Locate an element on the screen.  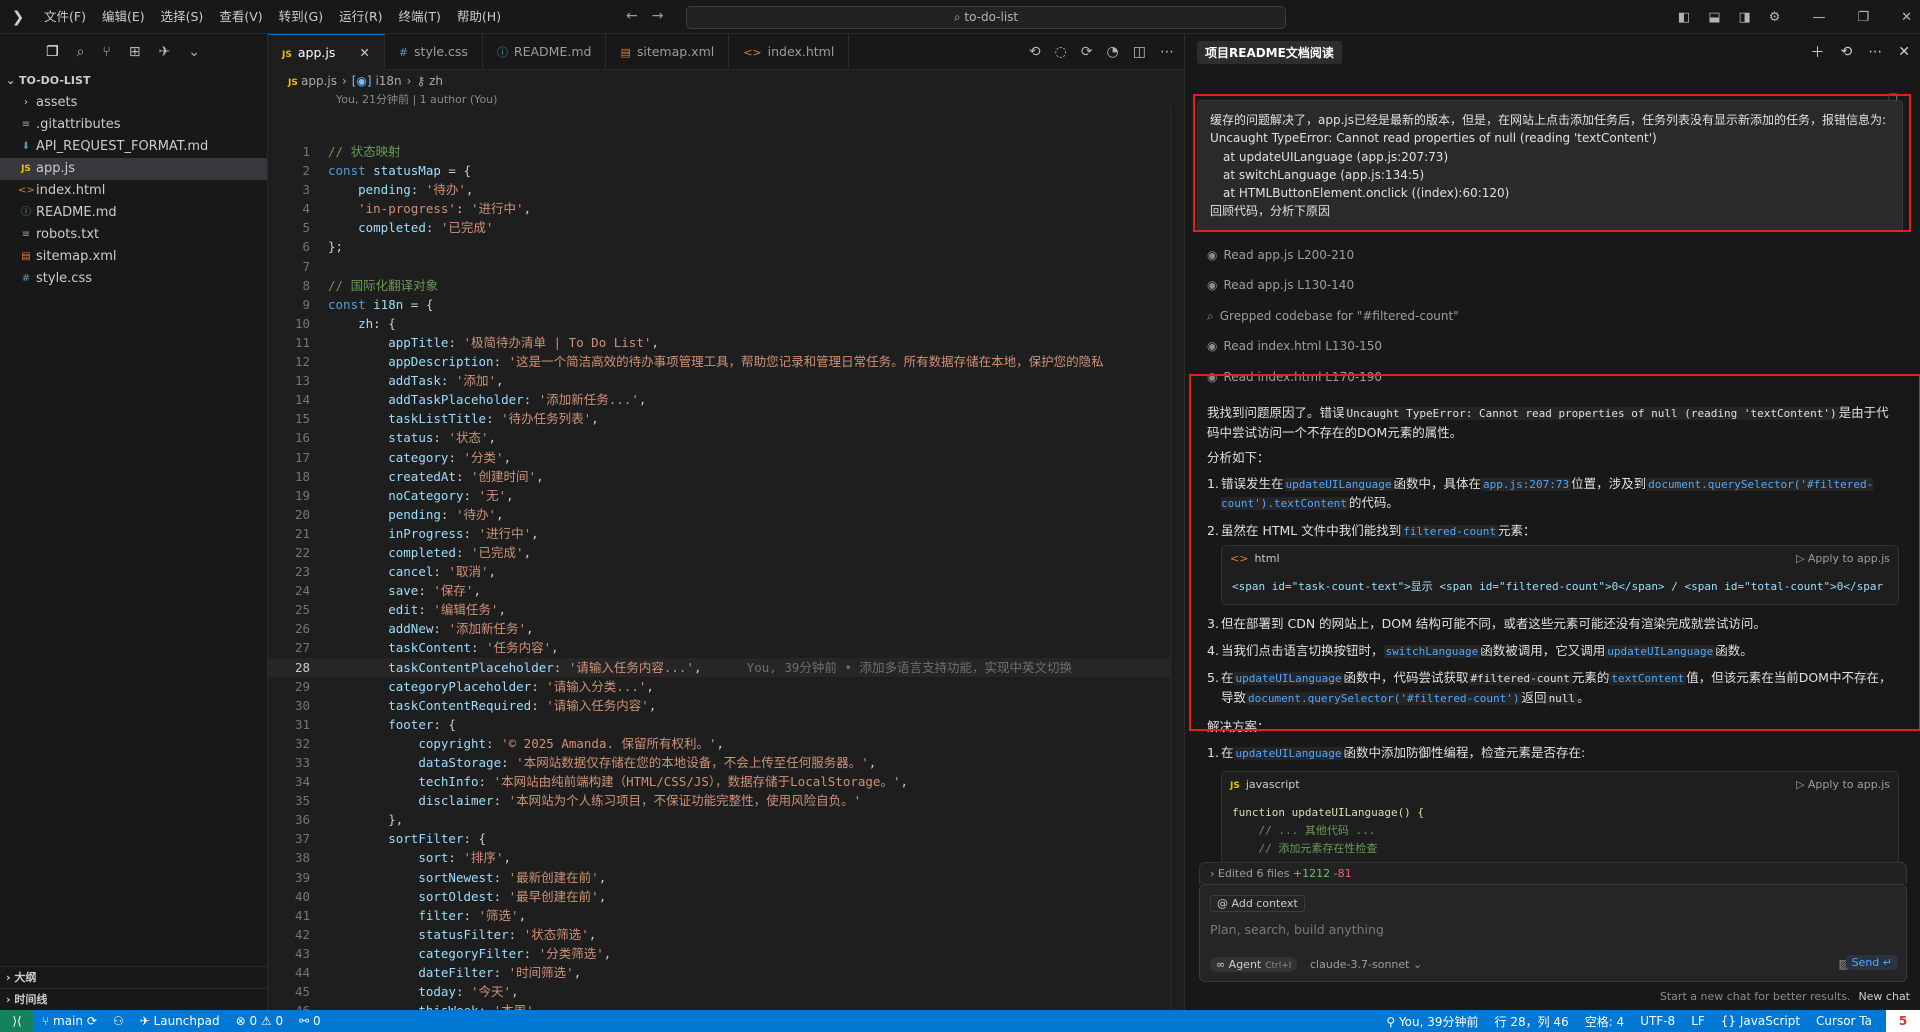
breadcrumb-key: zh is located at coordinates (436, 81).